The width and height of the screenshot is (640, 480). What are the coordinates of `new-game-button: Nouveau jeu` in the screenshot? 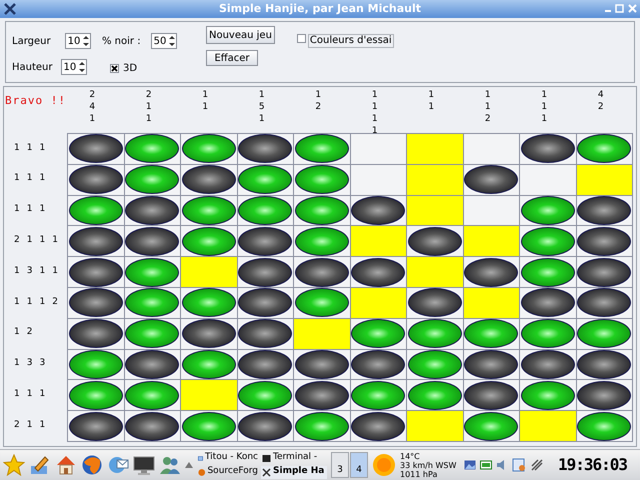 It's located at (240, 35).